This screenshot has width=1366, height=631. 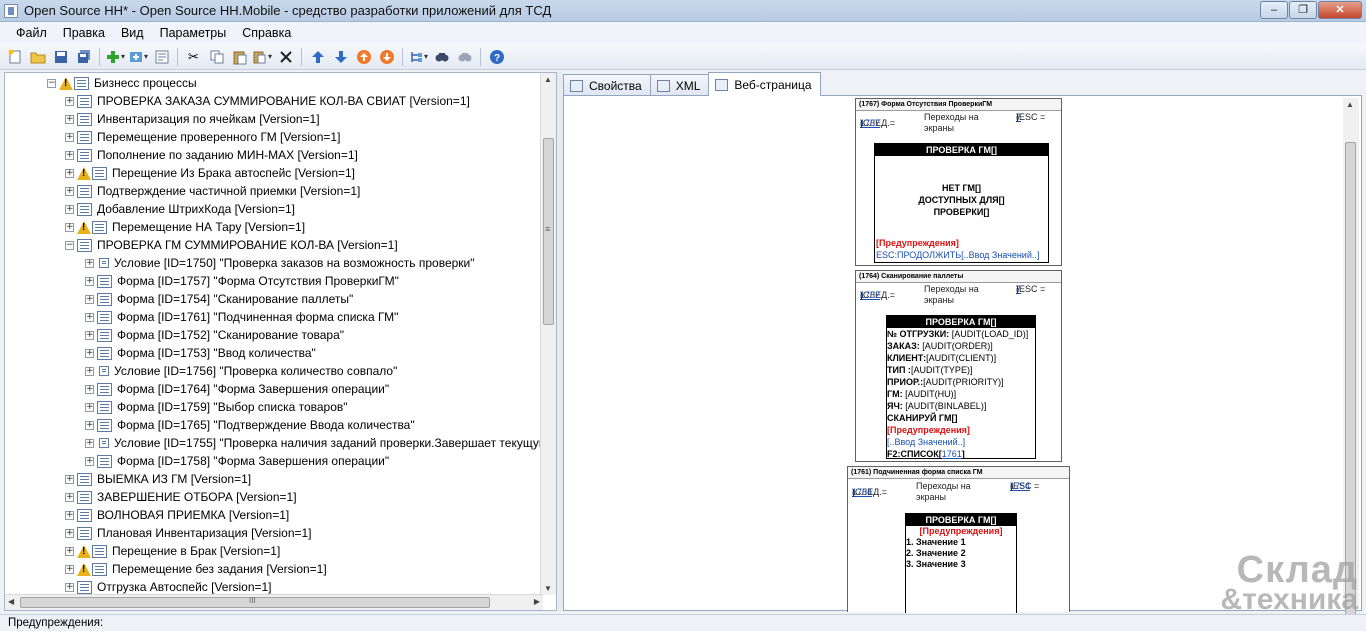 I want to click on tree-child-form: + Форма [ID=1754] "Сканирование паллеты", so click(x=219, y=299).